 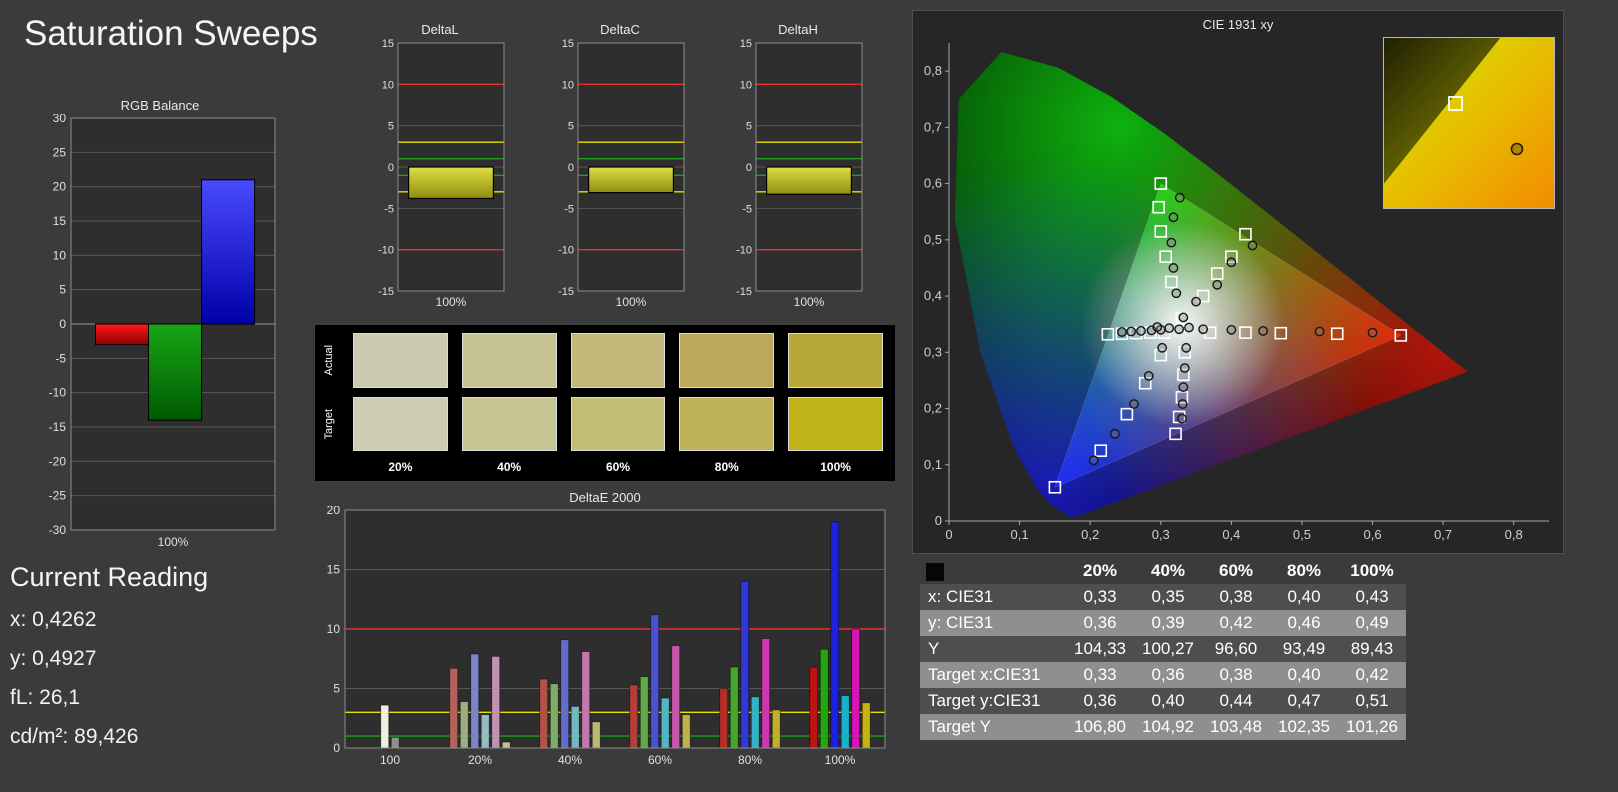 What do you see at coordinates (60, 152) in the screenshot?
I see `svg-text: 25` at bounding box center [60, 152].